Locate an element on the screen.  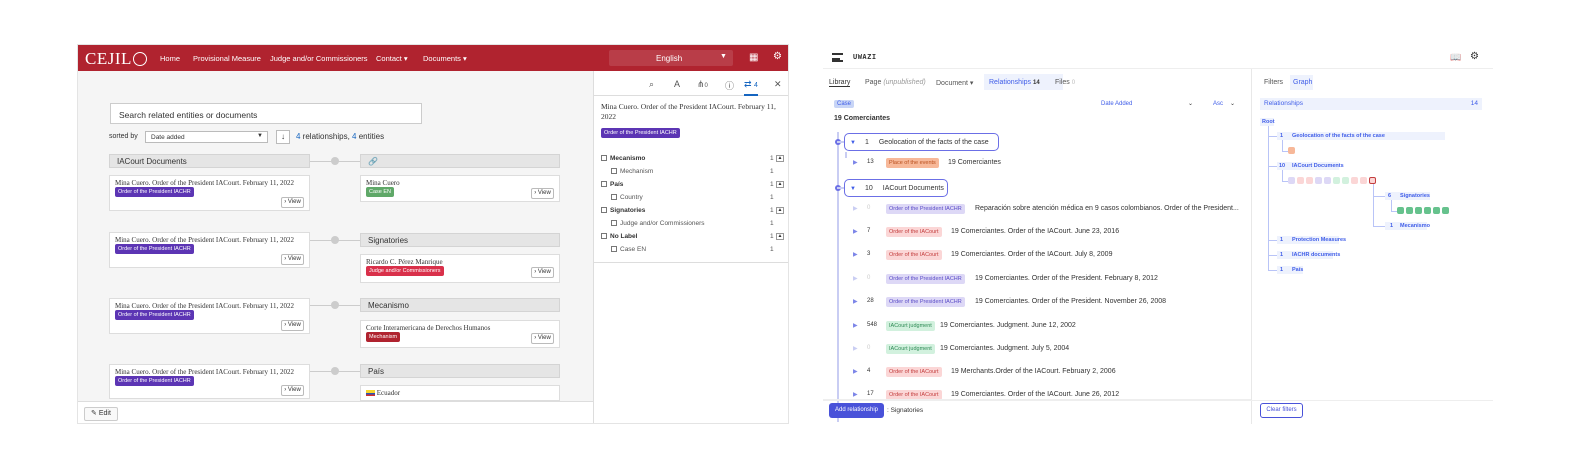
graph-node-signatories: Signatories is located at coordinates (1415, 196).